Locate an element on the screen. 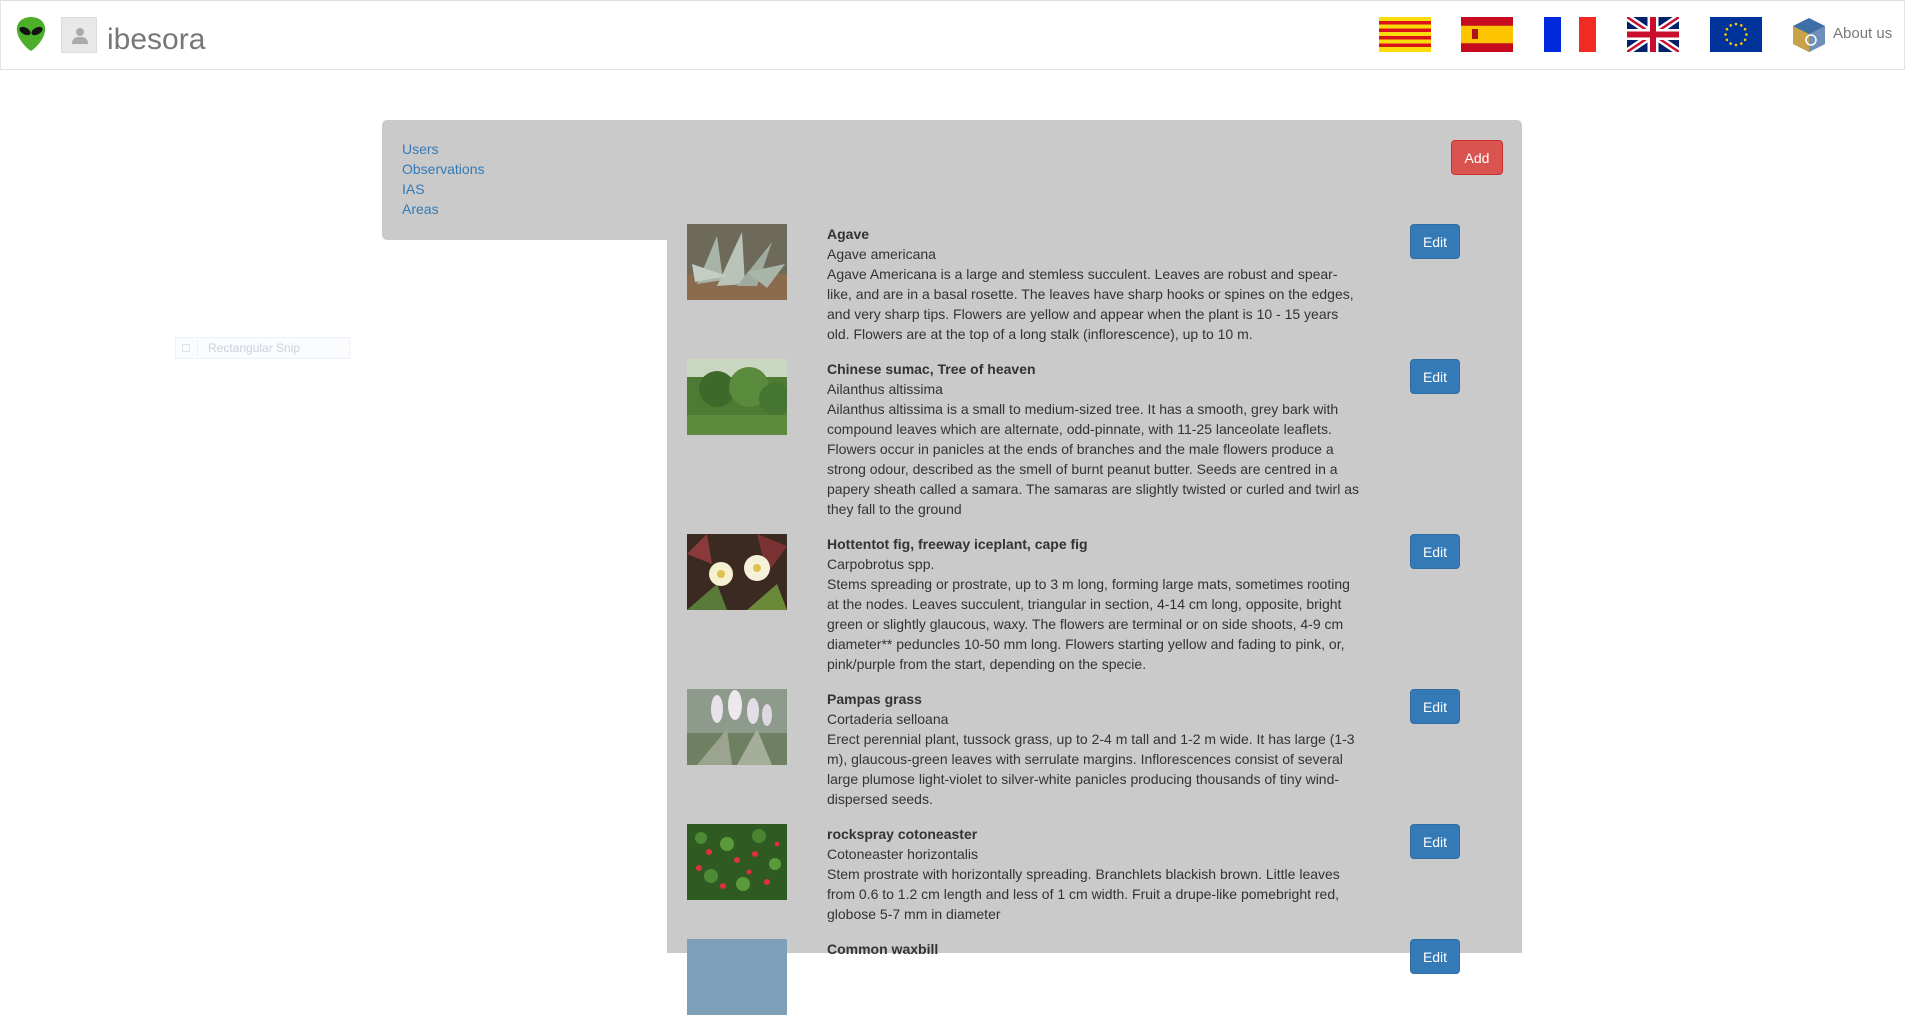  about-us-label: About us is located at coordinates (1863, 33).